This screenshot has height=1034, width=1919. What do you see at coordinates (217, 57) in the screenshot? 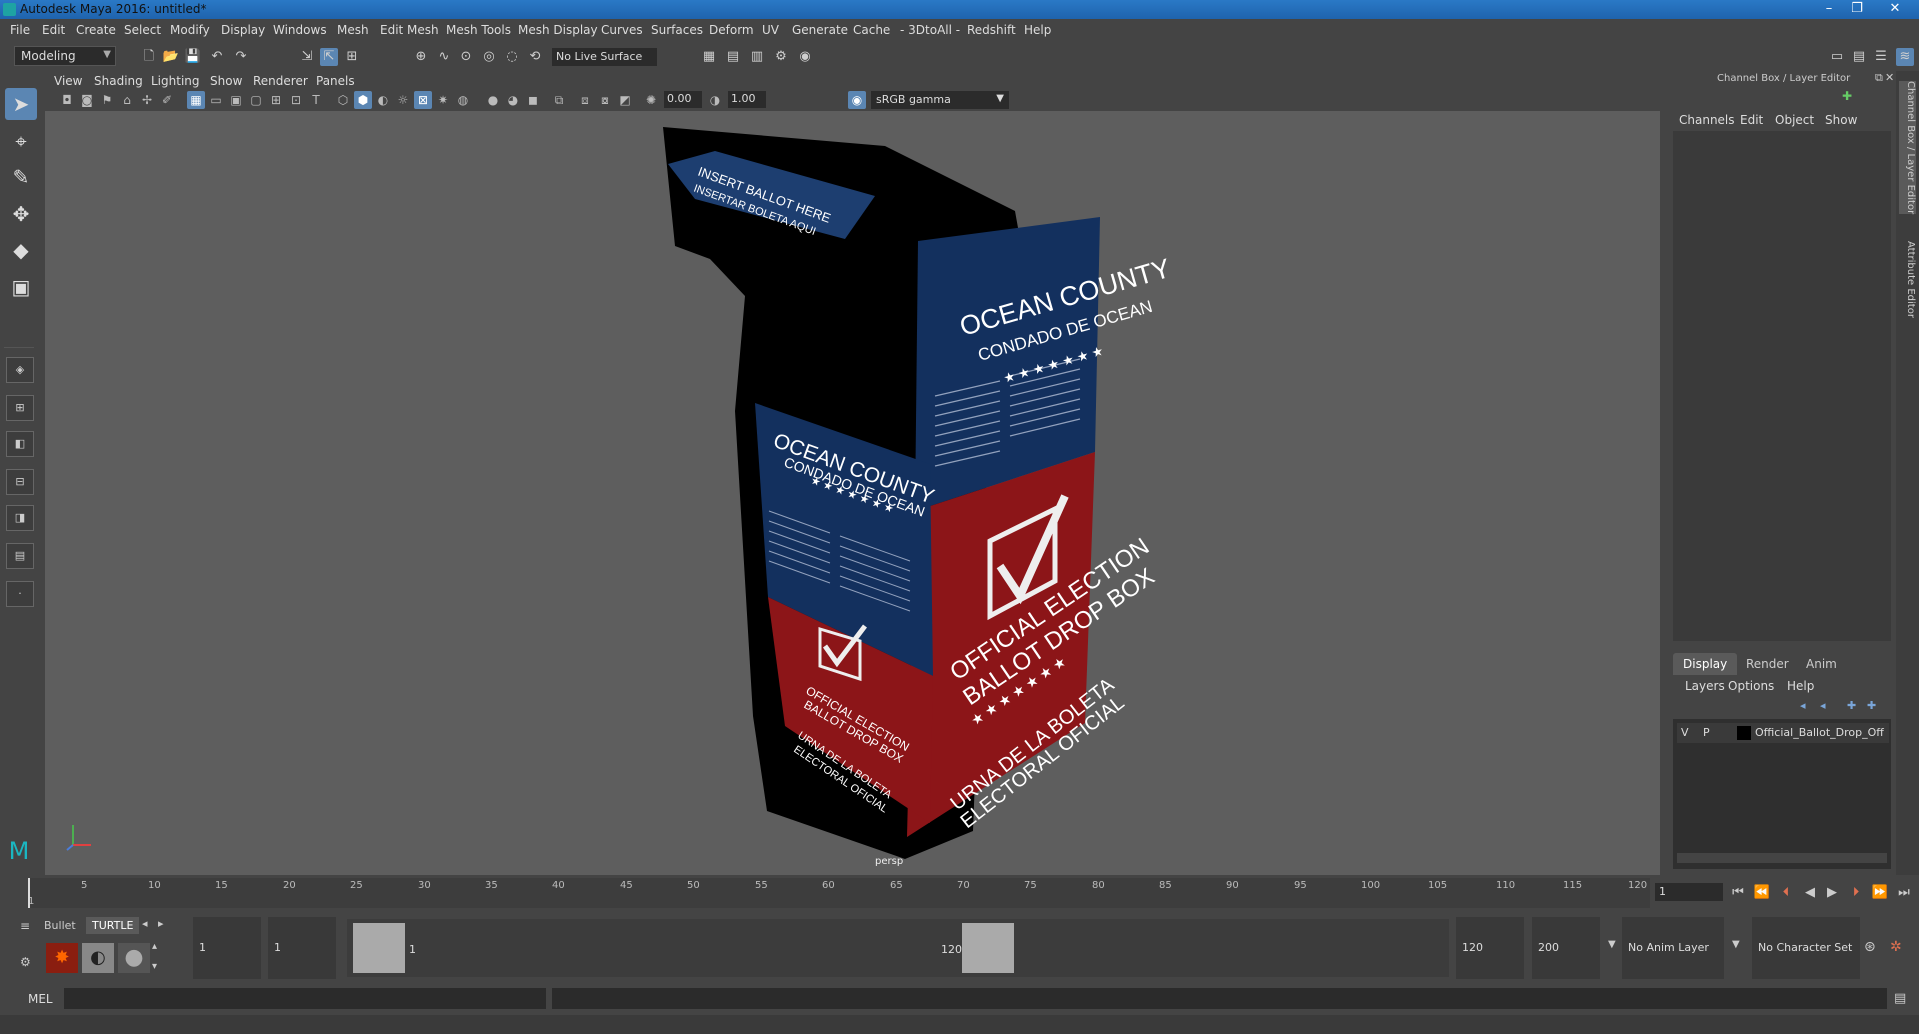
I see `undo-icon: ↶` at bounding box center [217, 57].